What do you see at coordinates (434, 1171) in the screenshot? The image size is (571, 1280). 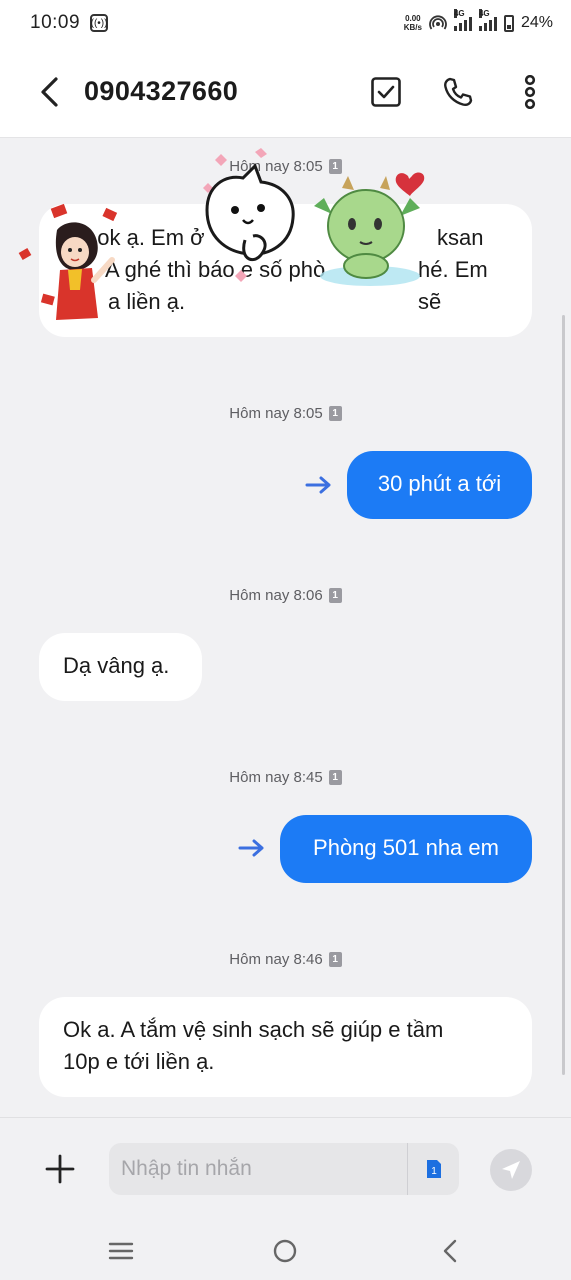 I see `svg-text: 1` at bounding box center [434, 1171].